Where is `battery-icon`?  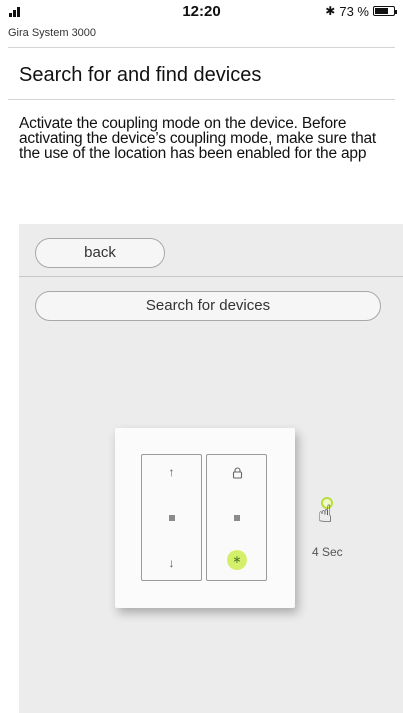 battery-icon is located at coordinates (385, 11).